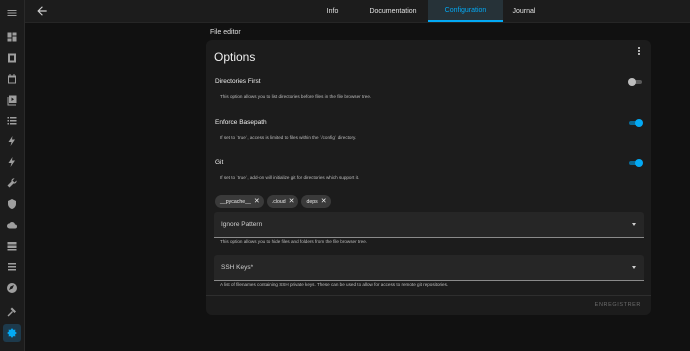 The image size is (690, 351). What do you see at coordinates (12, 225) in the screenshot?
I see `cloud-icon` at bounding box center [12, 225].